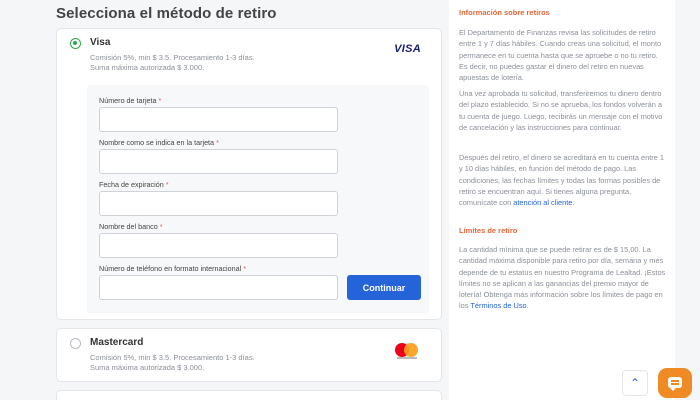 Image resolution: width=700 pixels, height=400 pixels. Describe the element at coordinates (218, 119) in the screenshot. I see `card-number-input` at that location.